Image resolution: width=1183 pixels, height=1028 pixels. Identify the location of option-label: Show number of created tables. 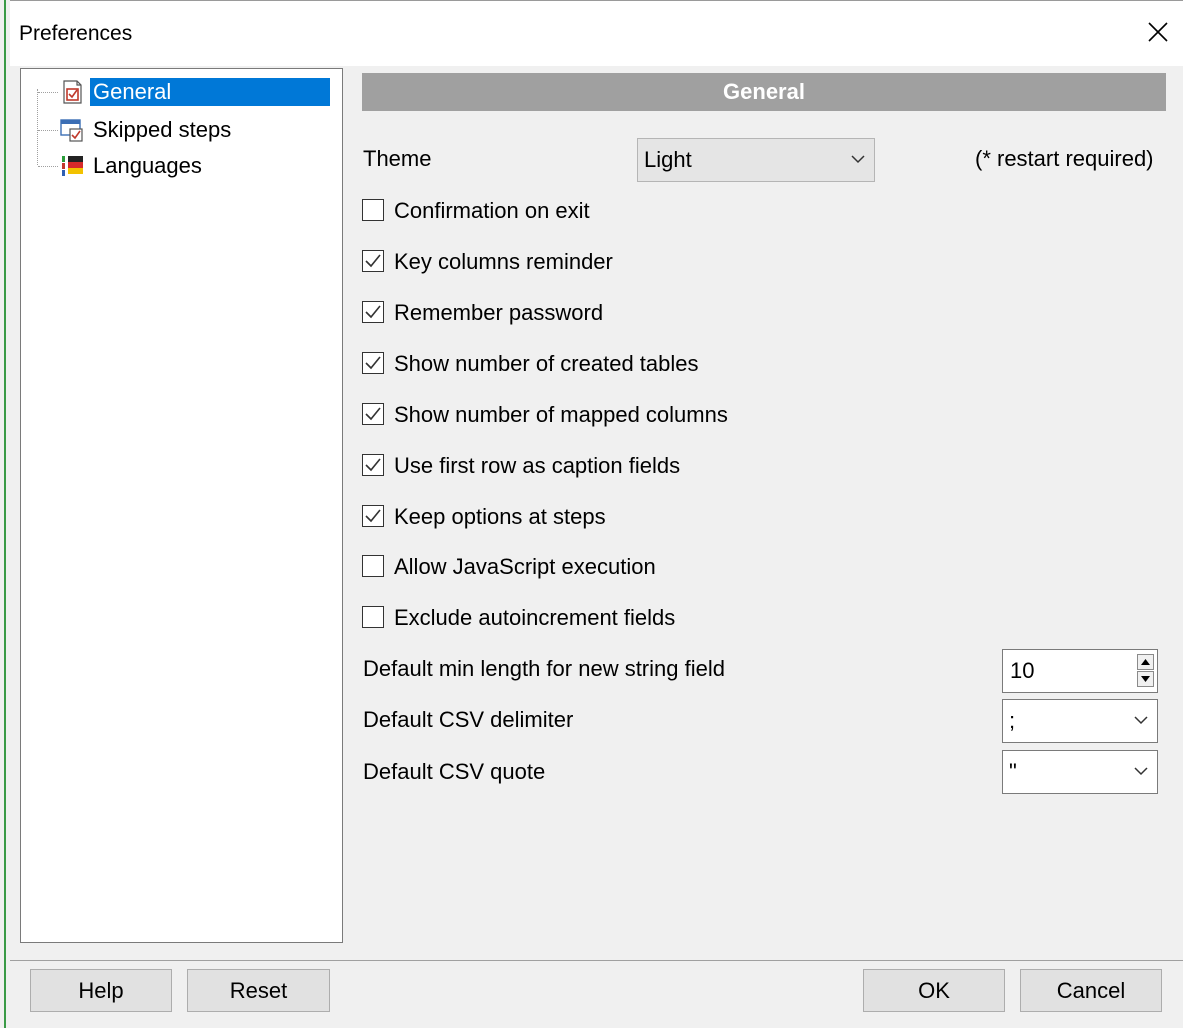
(546, 363).